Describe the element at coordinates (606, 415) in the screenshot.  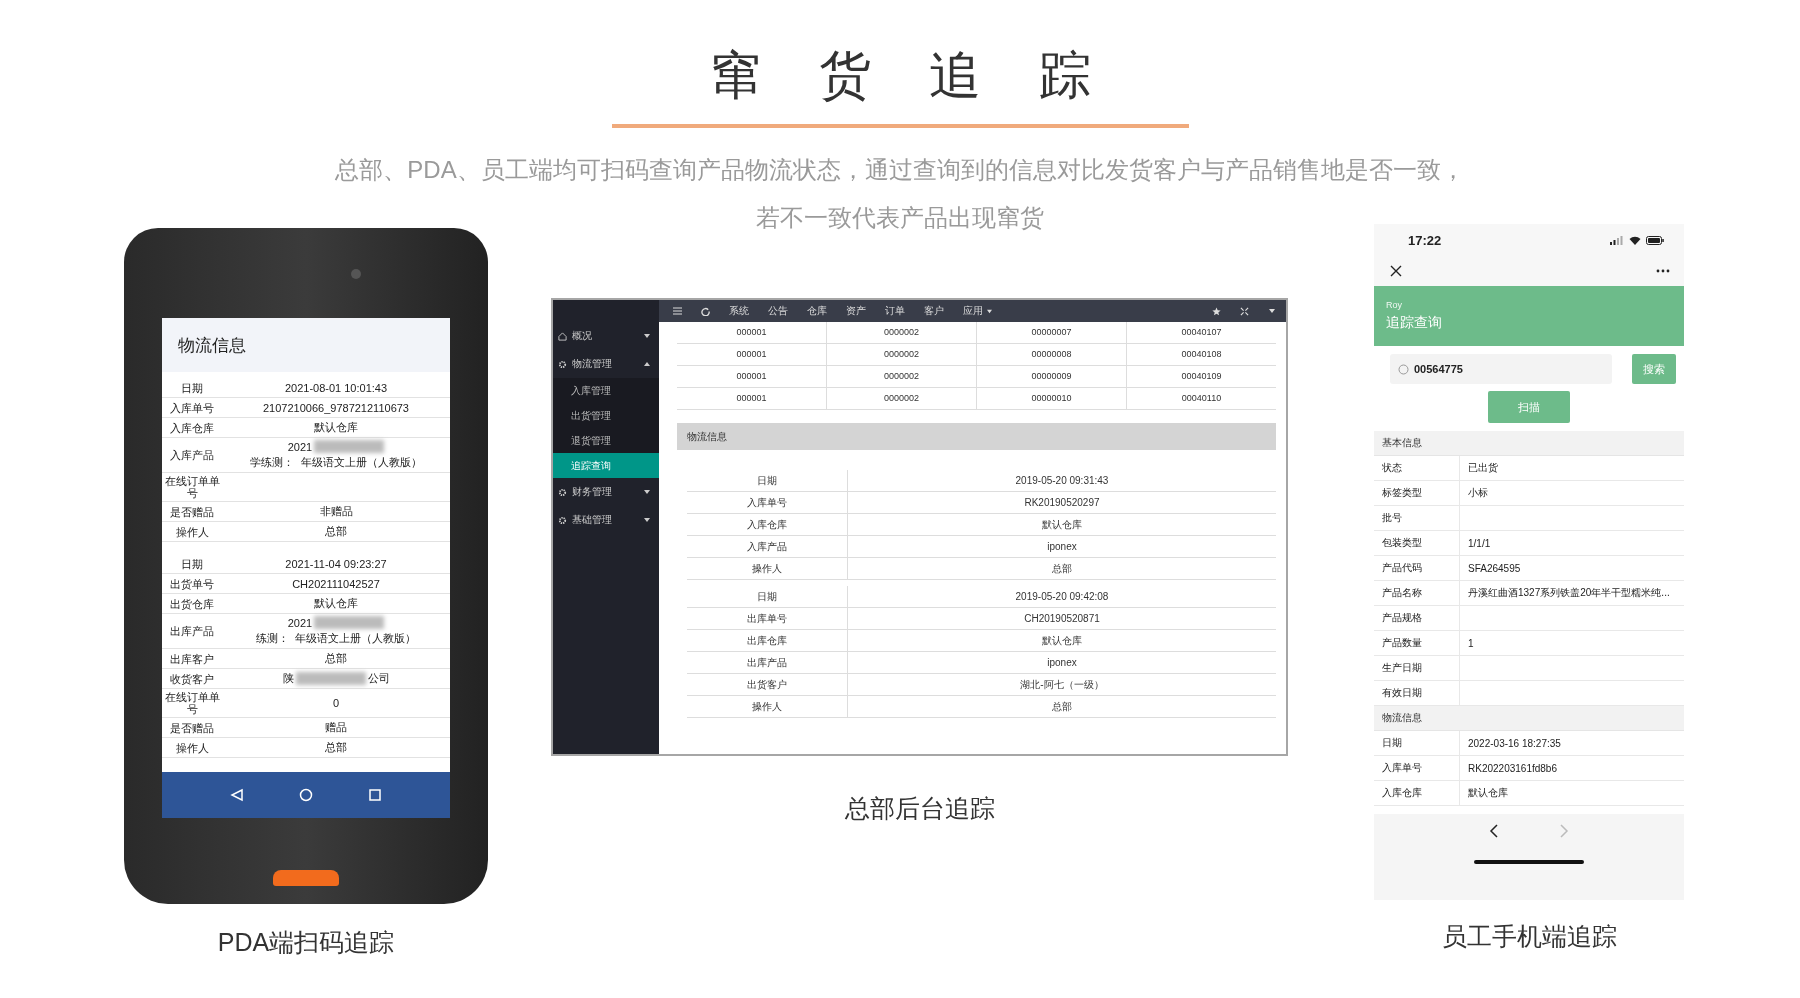
I see `sidebar-item: 出货管理` at that location.